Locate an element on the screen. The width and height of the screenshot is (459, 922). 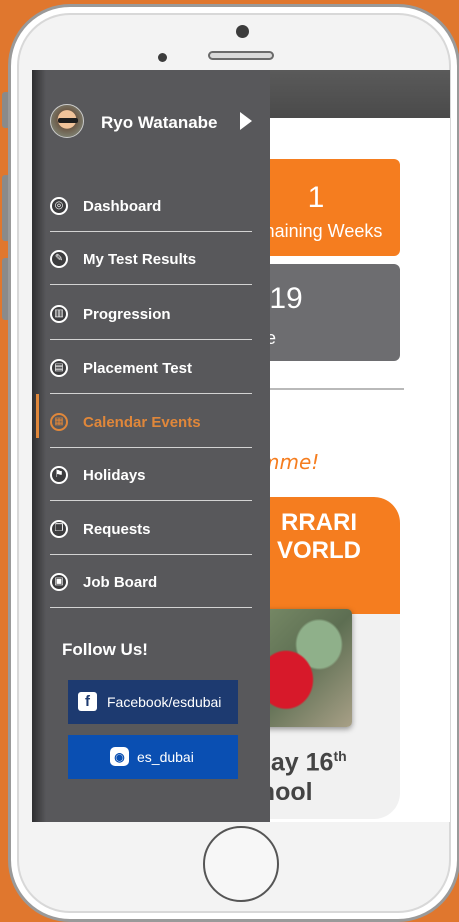
menu-item-placement-test: ▤ Placement Test is located at coordinates (151, 369).